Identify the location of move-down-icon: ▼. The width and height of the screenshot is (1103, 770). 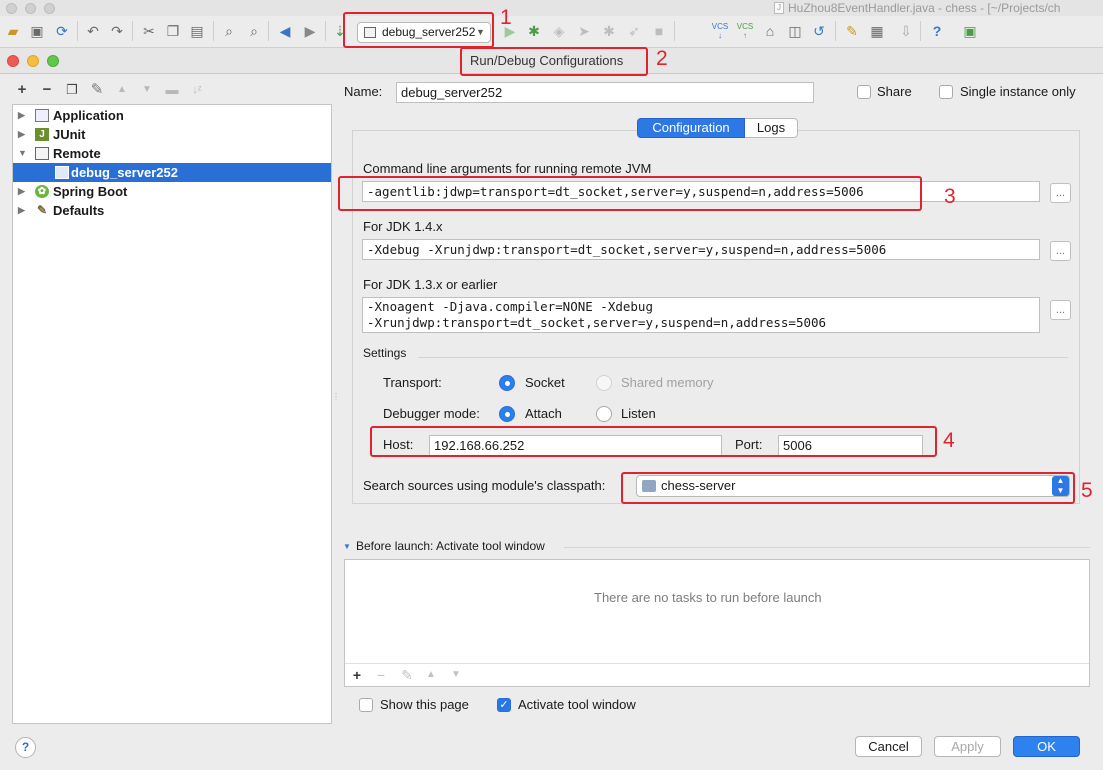
(147, 90).